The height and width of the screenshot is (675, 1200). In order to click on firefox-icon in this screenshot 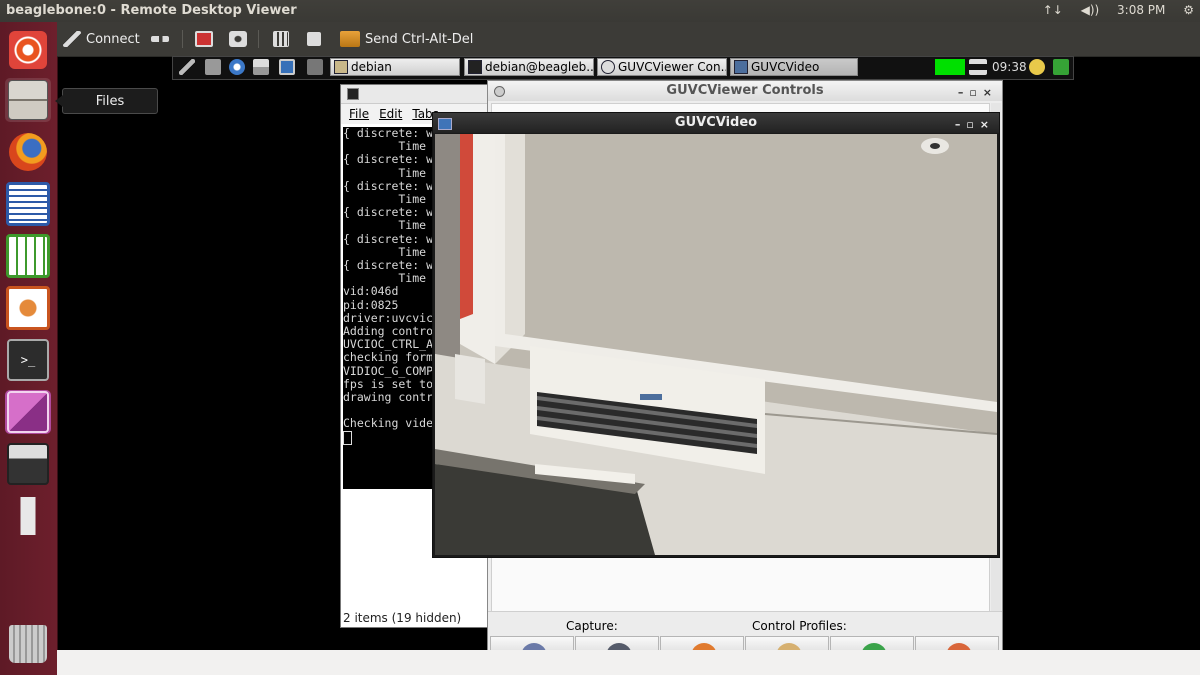, I will do `click(28, 152)`.